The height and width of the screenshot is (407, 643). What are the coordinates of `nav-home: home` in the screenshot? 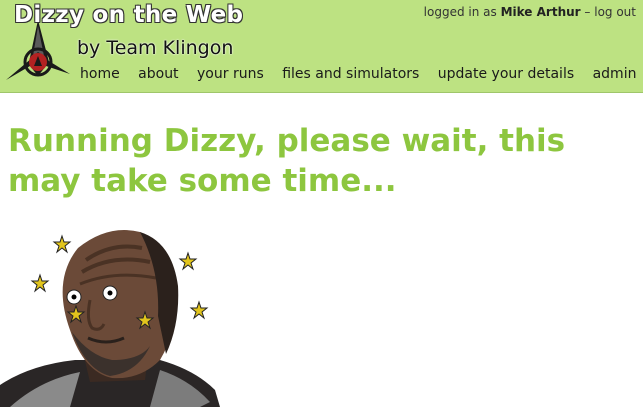 It's located at (100, 74).